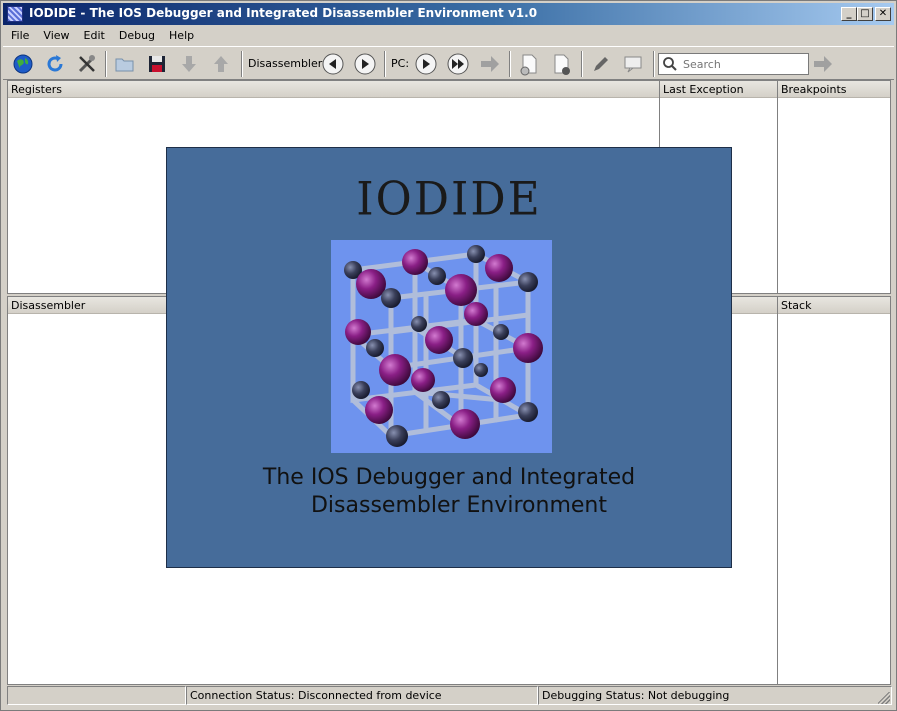 The width and height of the screenshot is (897, 711). What do you see at coordinates (718, 89) in the screenshot?
I see `last-exception-header: Last Exception` at bounding box center [718, 89].